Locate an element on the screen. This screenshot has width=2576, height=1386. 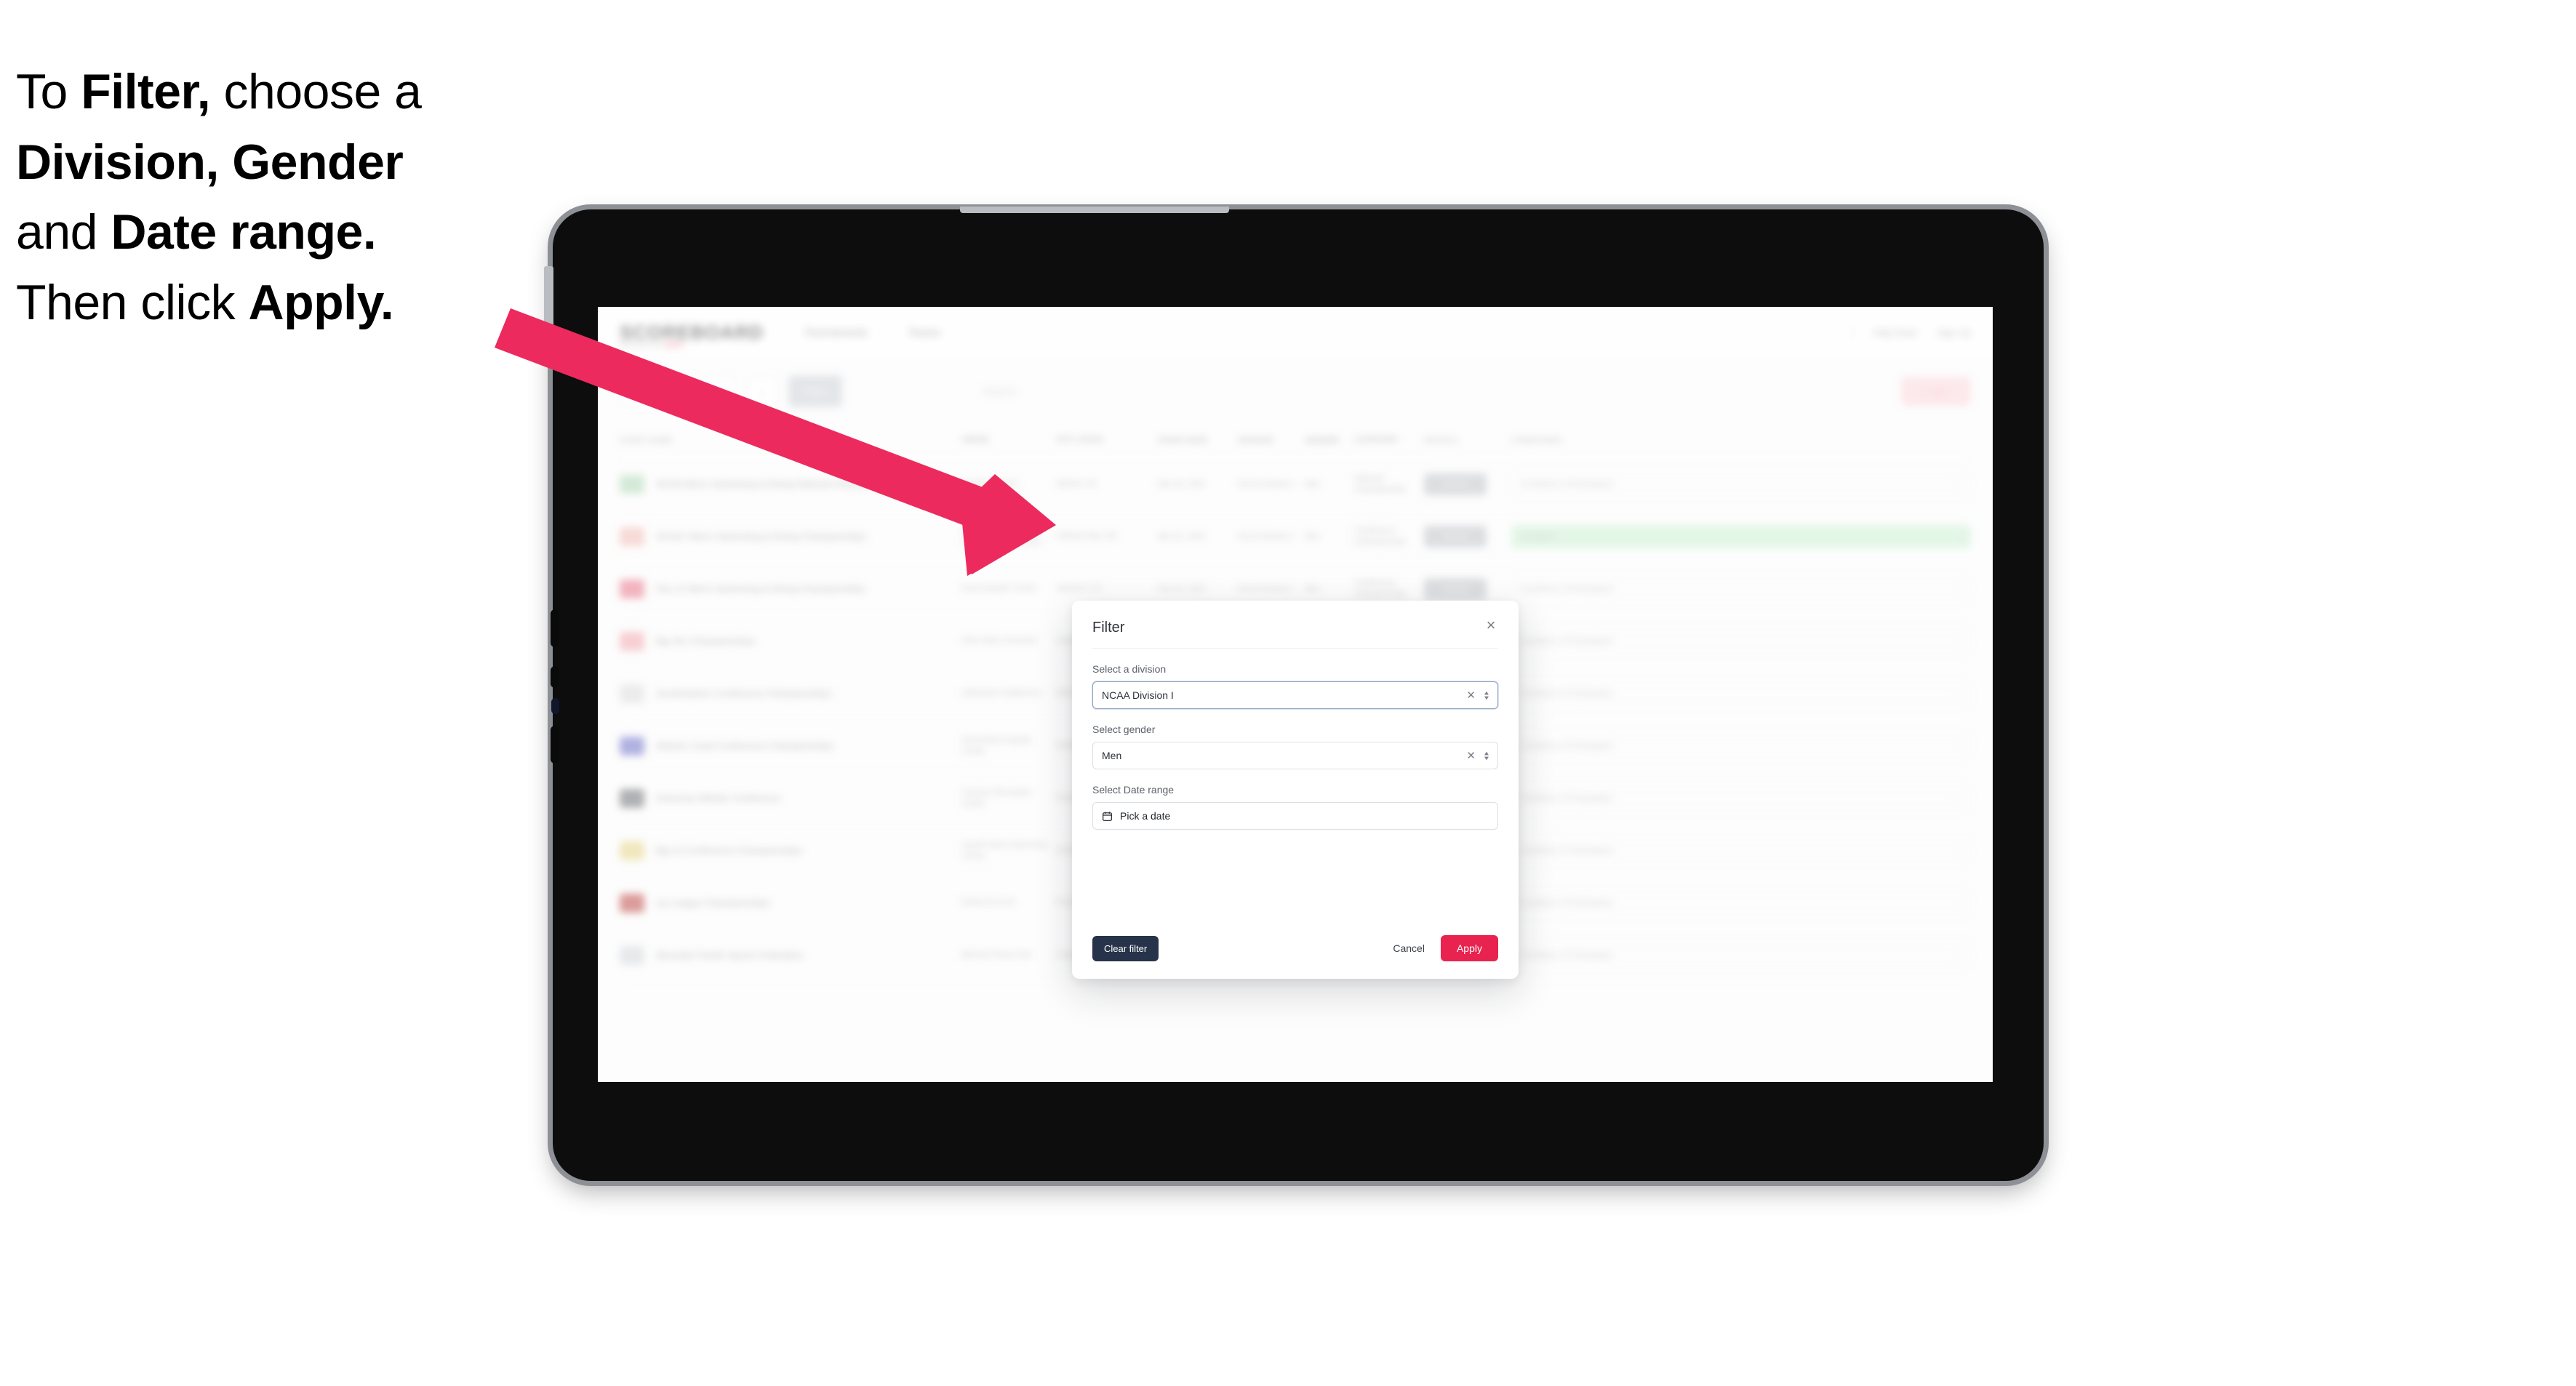
division-select-adornments: ✕ ▴ ▾ is located at coordinates (1477, 696).